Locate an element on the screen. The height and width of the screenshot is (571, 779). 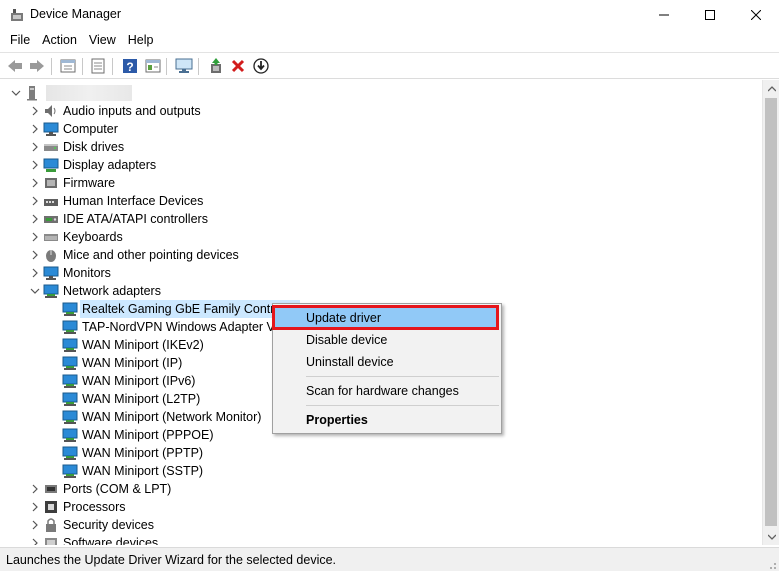
category-hid: Human Interface Devices is located at coordinates (115, 201).